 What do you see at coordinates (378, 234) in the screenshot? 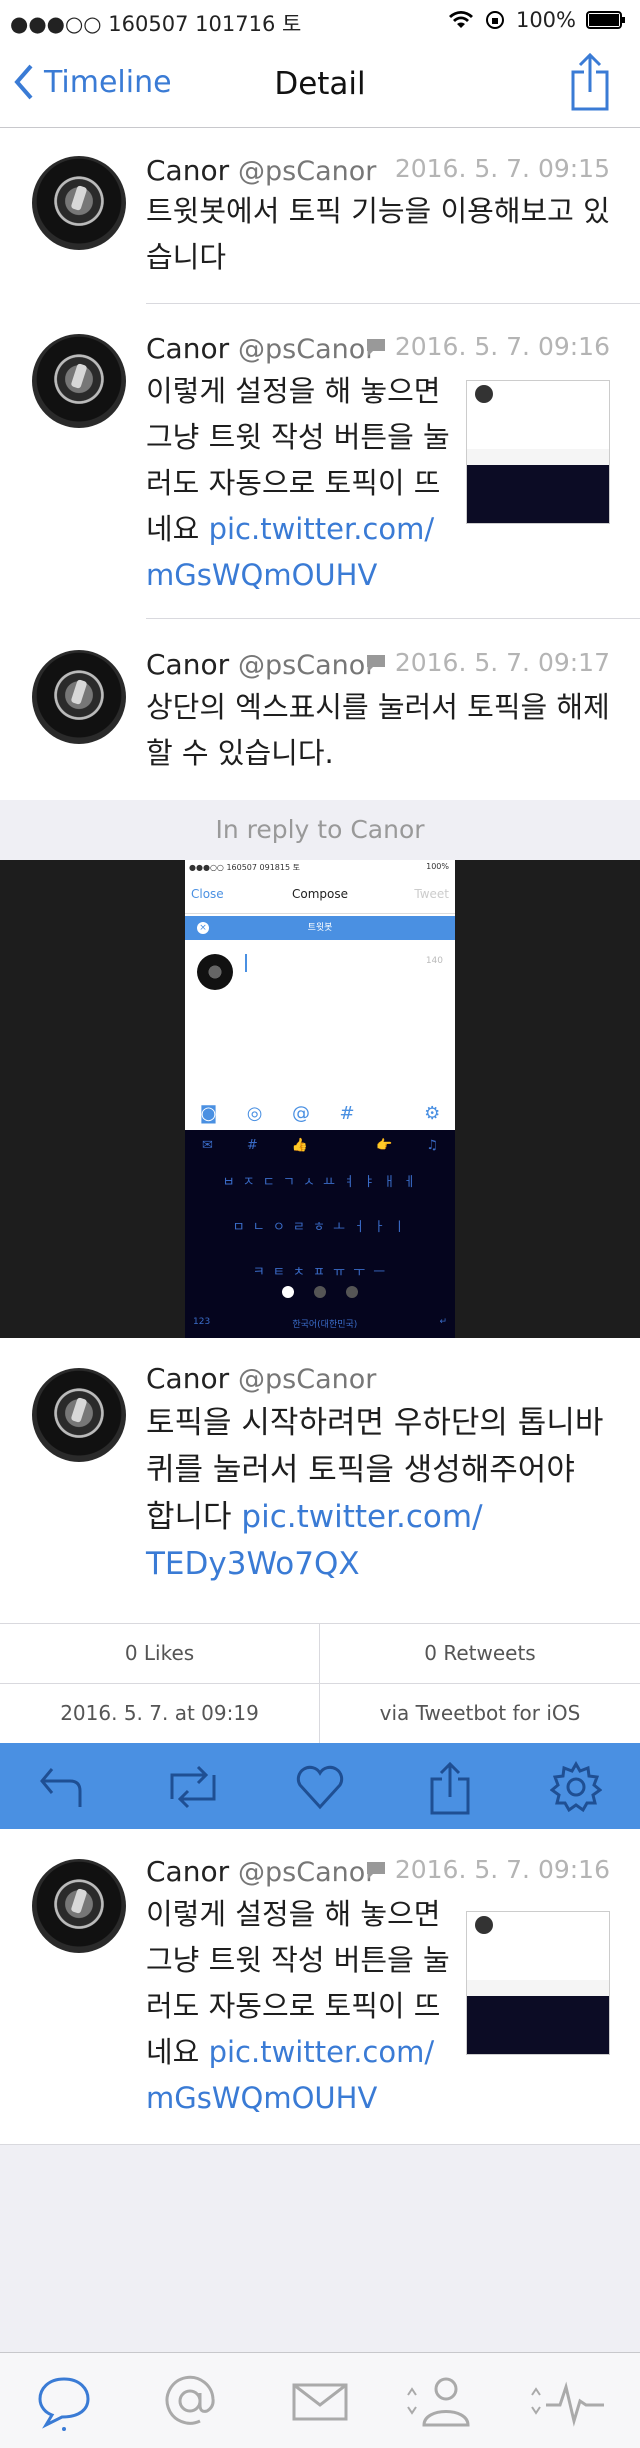
I see `tweet-text: 트윗봇에서 토픽 기능을 이용해보고 있 습니다` at bounding box center [378, 234].